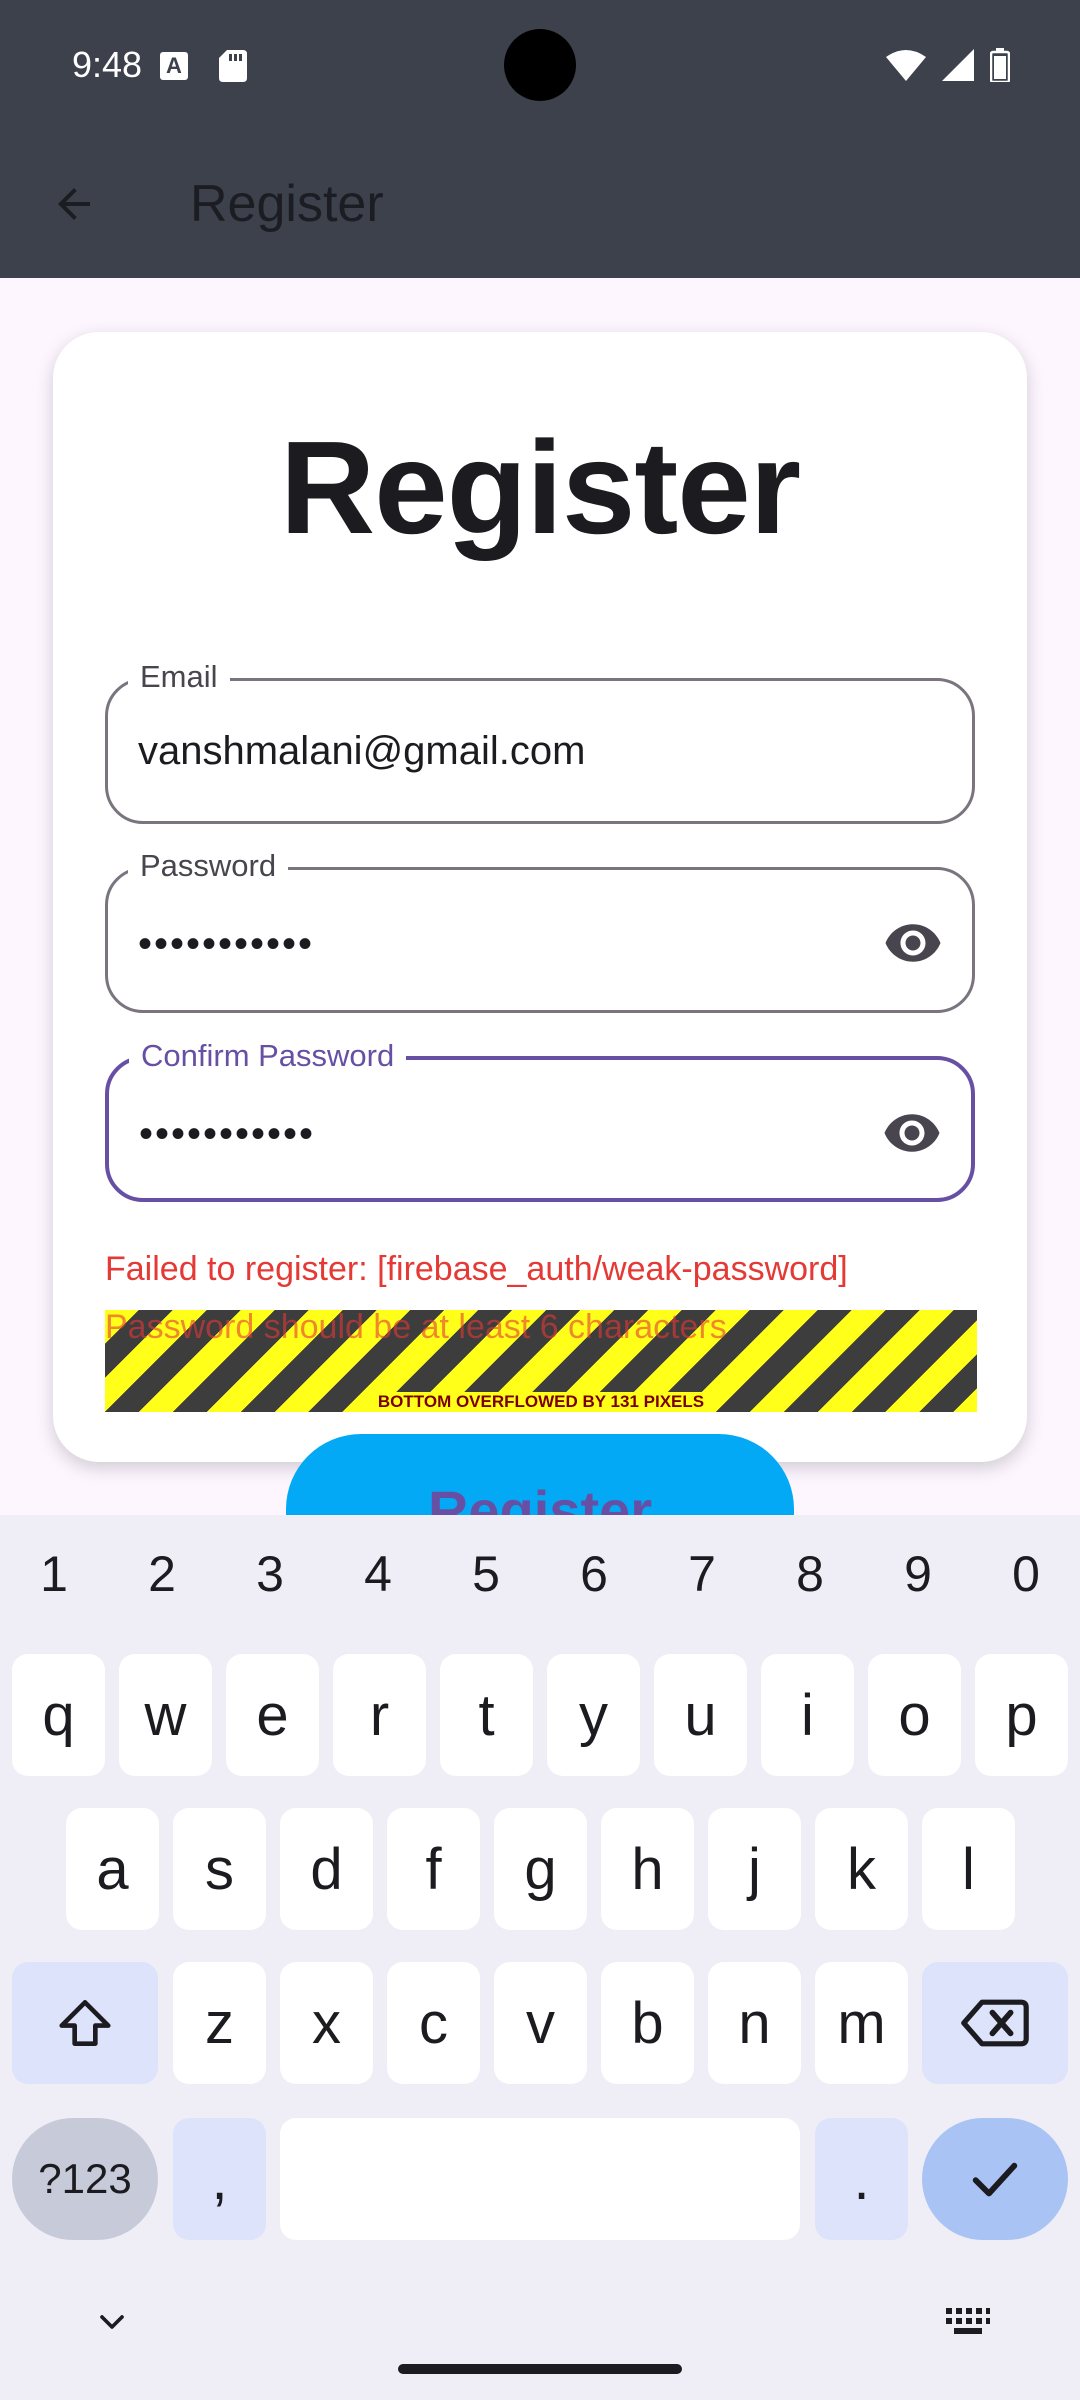 The image size is (1080, 2400). Describe the element at coordinates (861, 2179) in the screenshot. I see `period-key: .` at that location.